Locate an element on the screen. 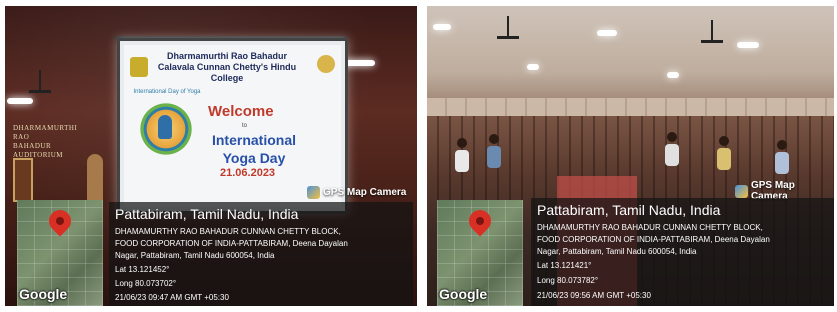 The height and width of the screenshot is (312, 837). gps-badge: GPS Map Camera is located at coordinates (356, 192).